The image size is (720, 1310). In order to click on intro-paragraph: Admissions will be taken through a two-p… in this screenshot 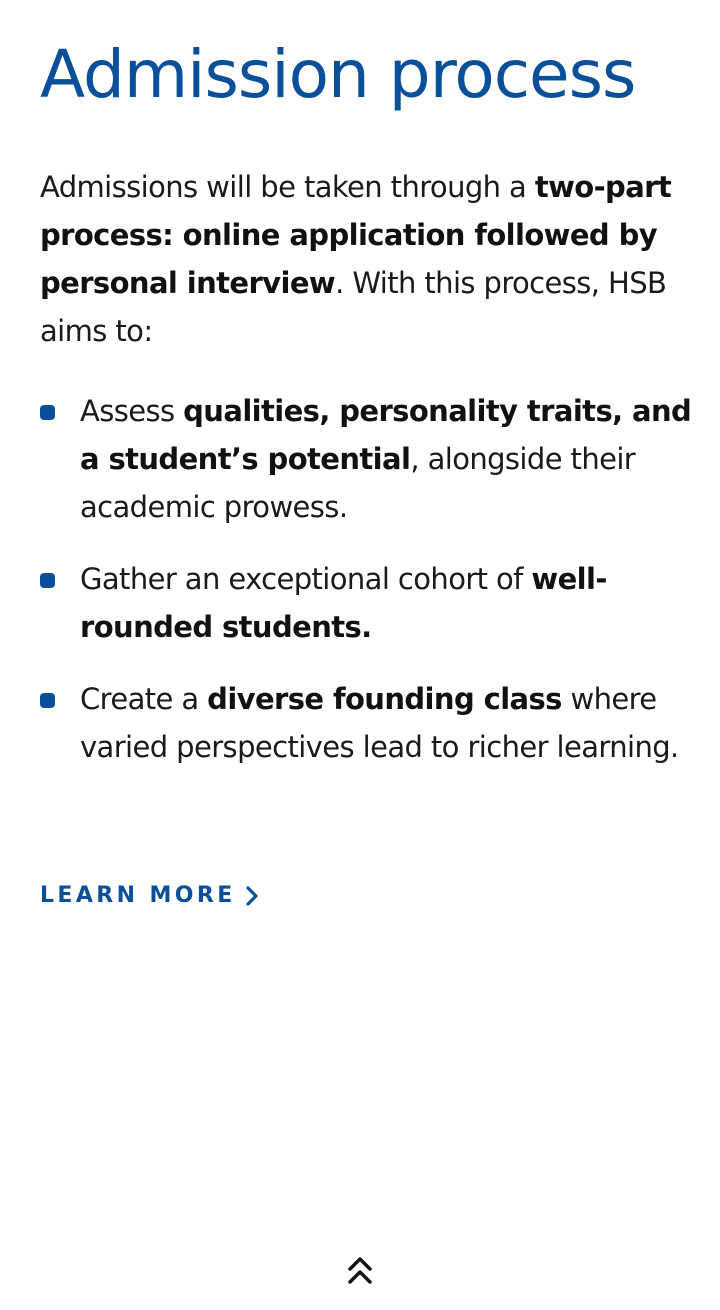, I will do `click(370, 259)`.